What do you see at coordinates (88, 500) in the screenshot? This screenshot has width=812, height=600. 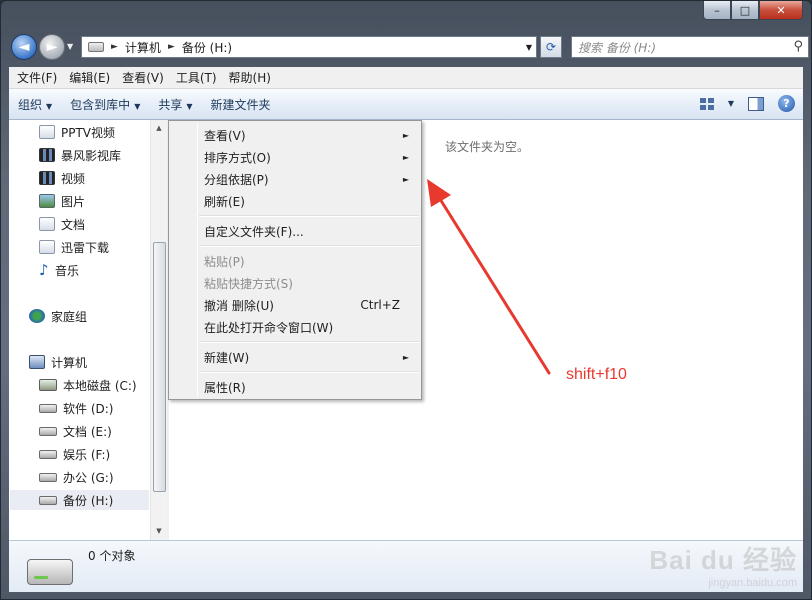 I see `nav-item-label: 备份 (H:)` at bounding box center [88, 500].